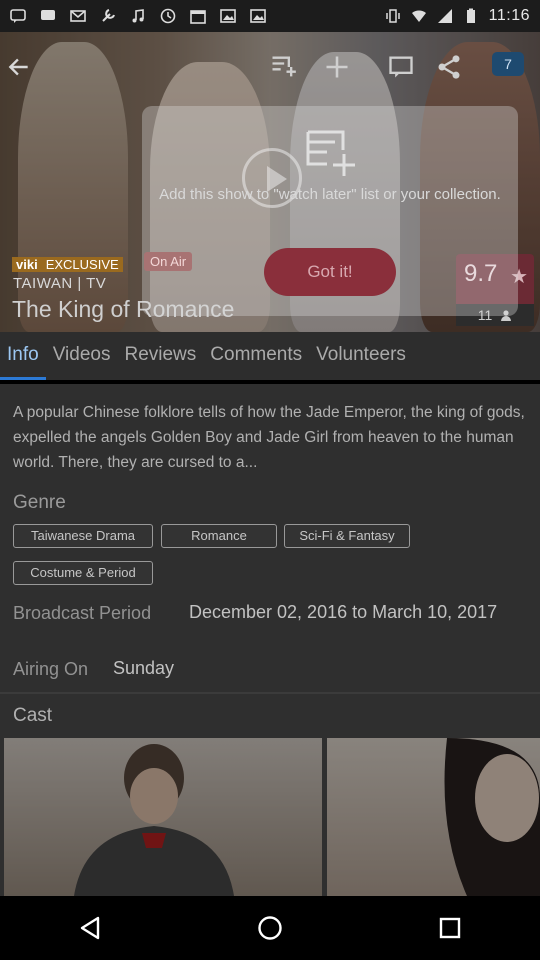 The width and height of the screenshot is (540, 960). I want to click on wrench-icon, so click(108, 15).